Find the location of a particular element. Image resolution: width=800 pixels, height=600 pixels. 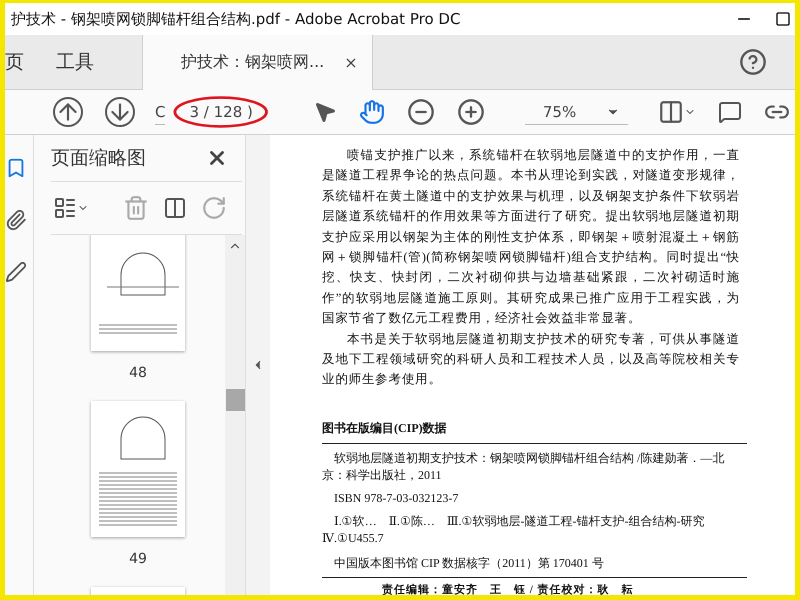

help-icon is located at coordinates (753, 62).